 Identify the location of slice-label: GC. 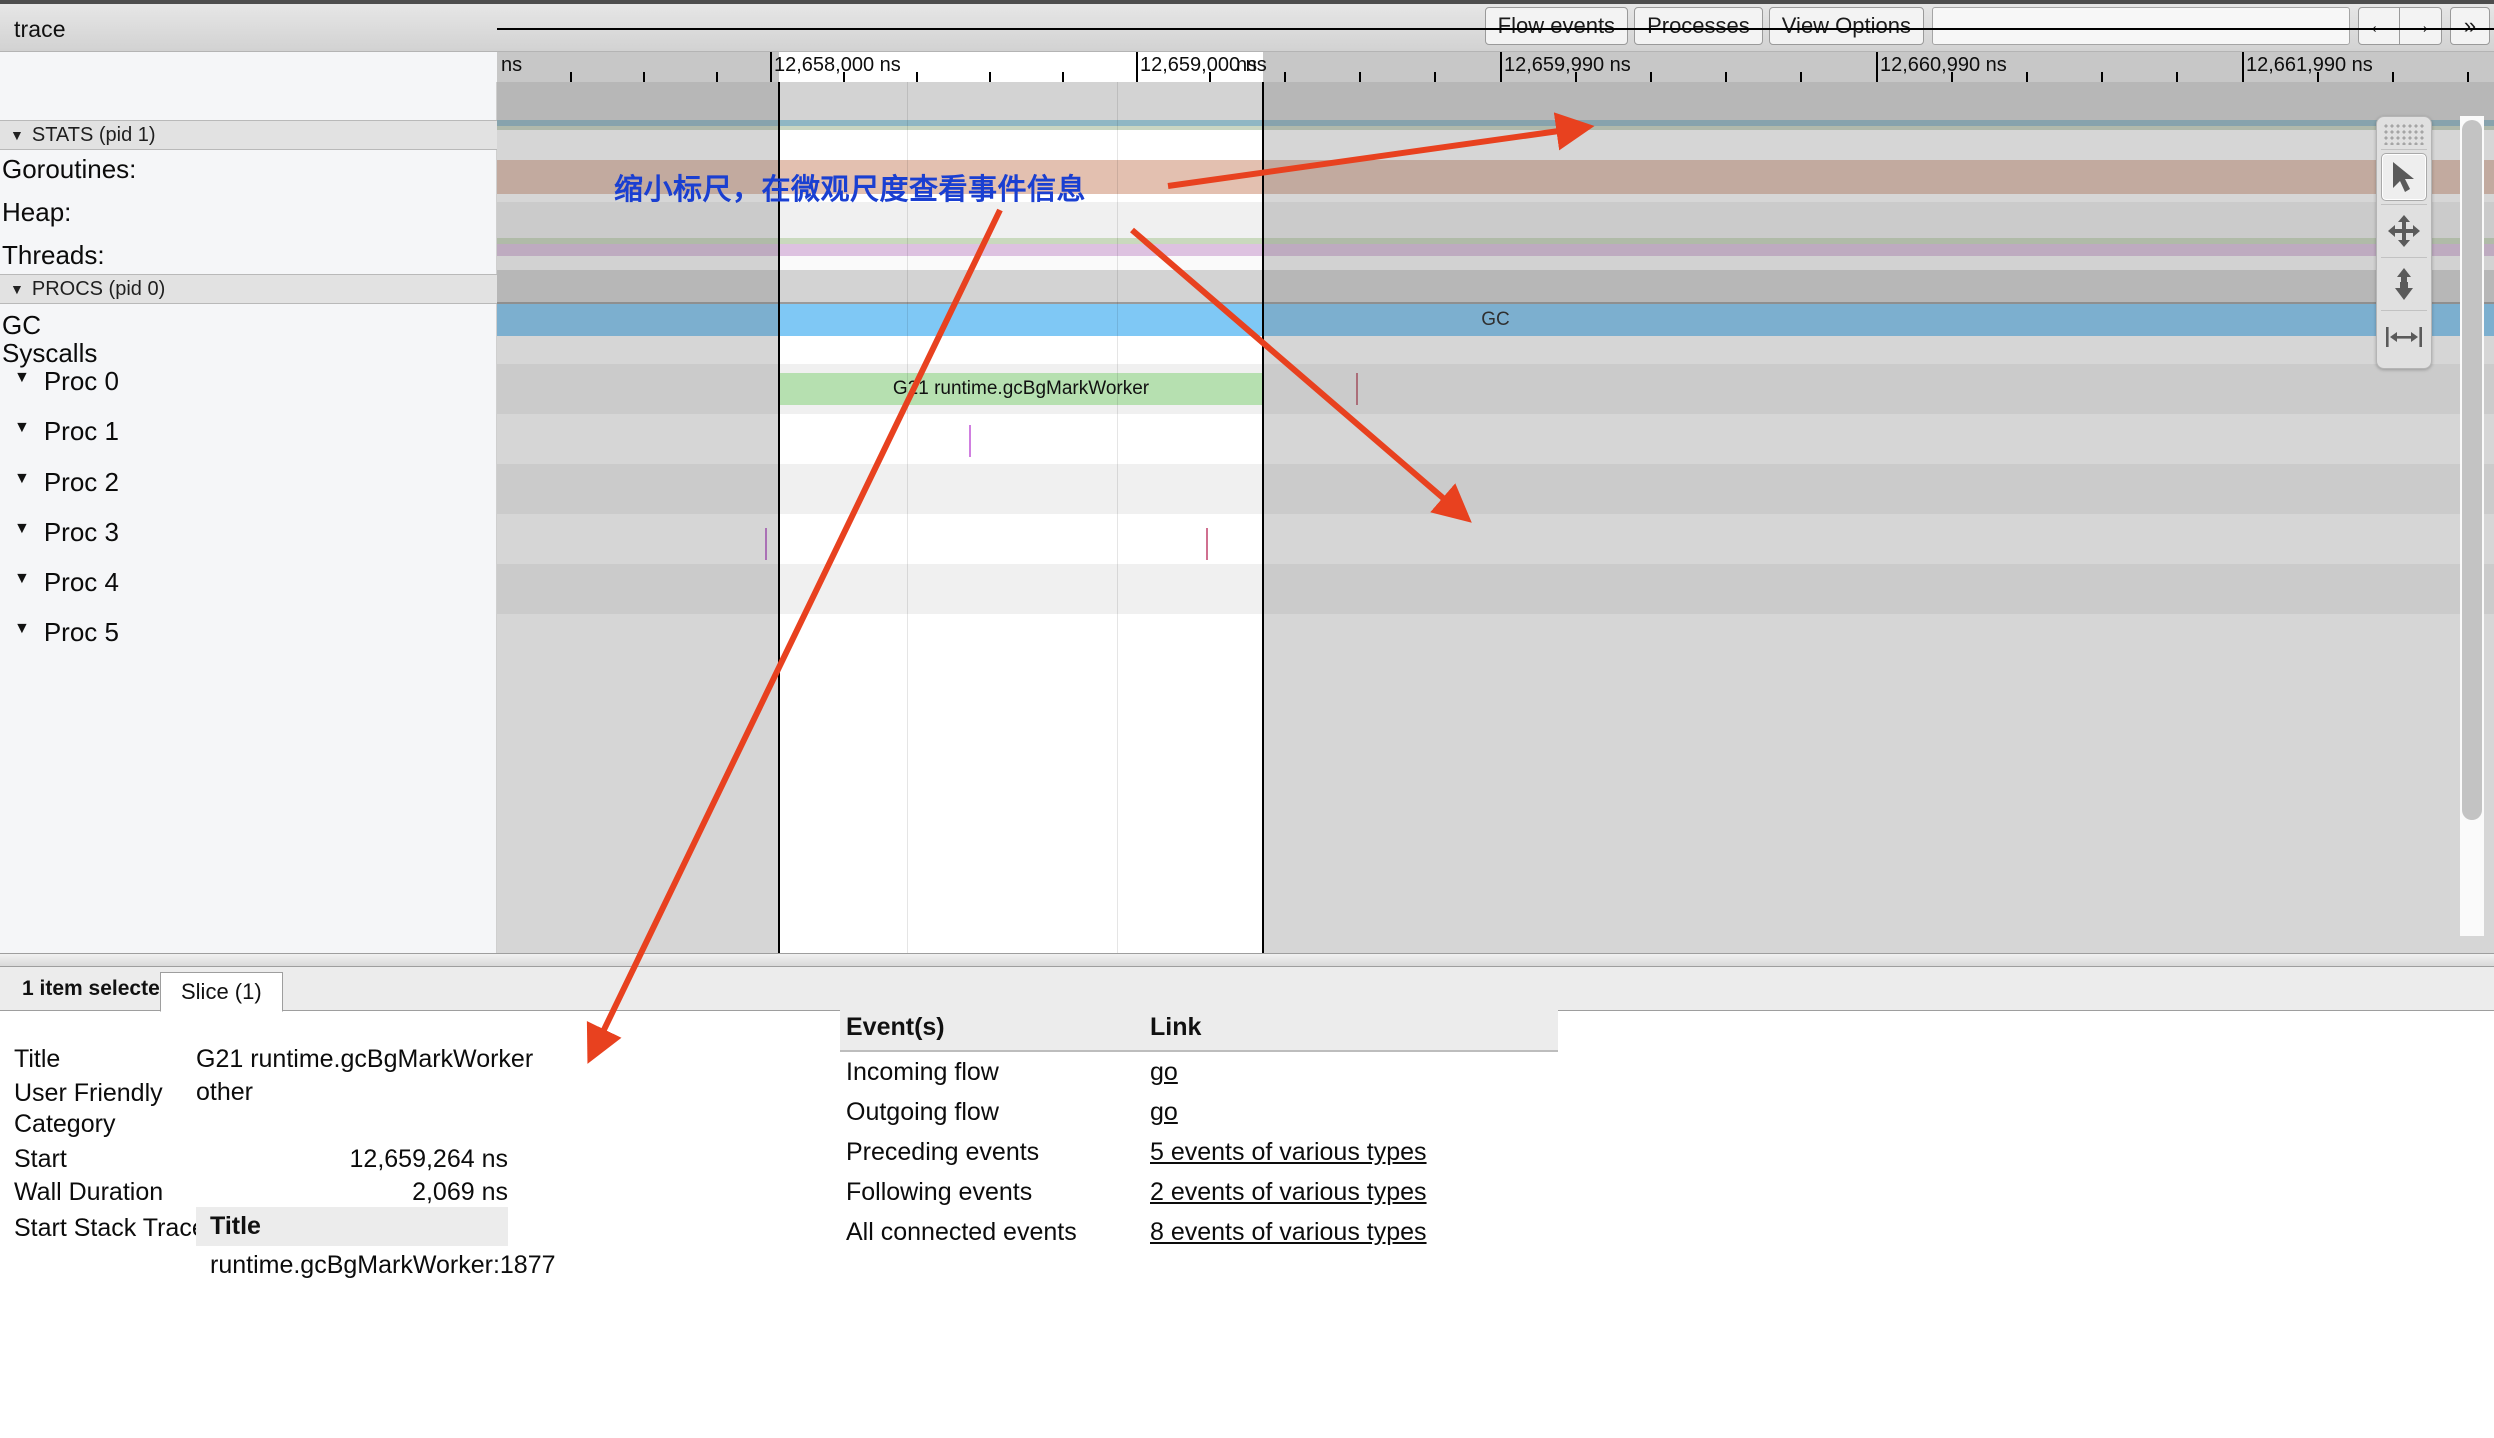
(1495, 319).